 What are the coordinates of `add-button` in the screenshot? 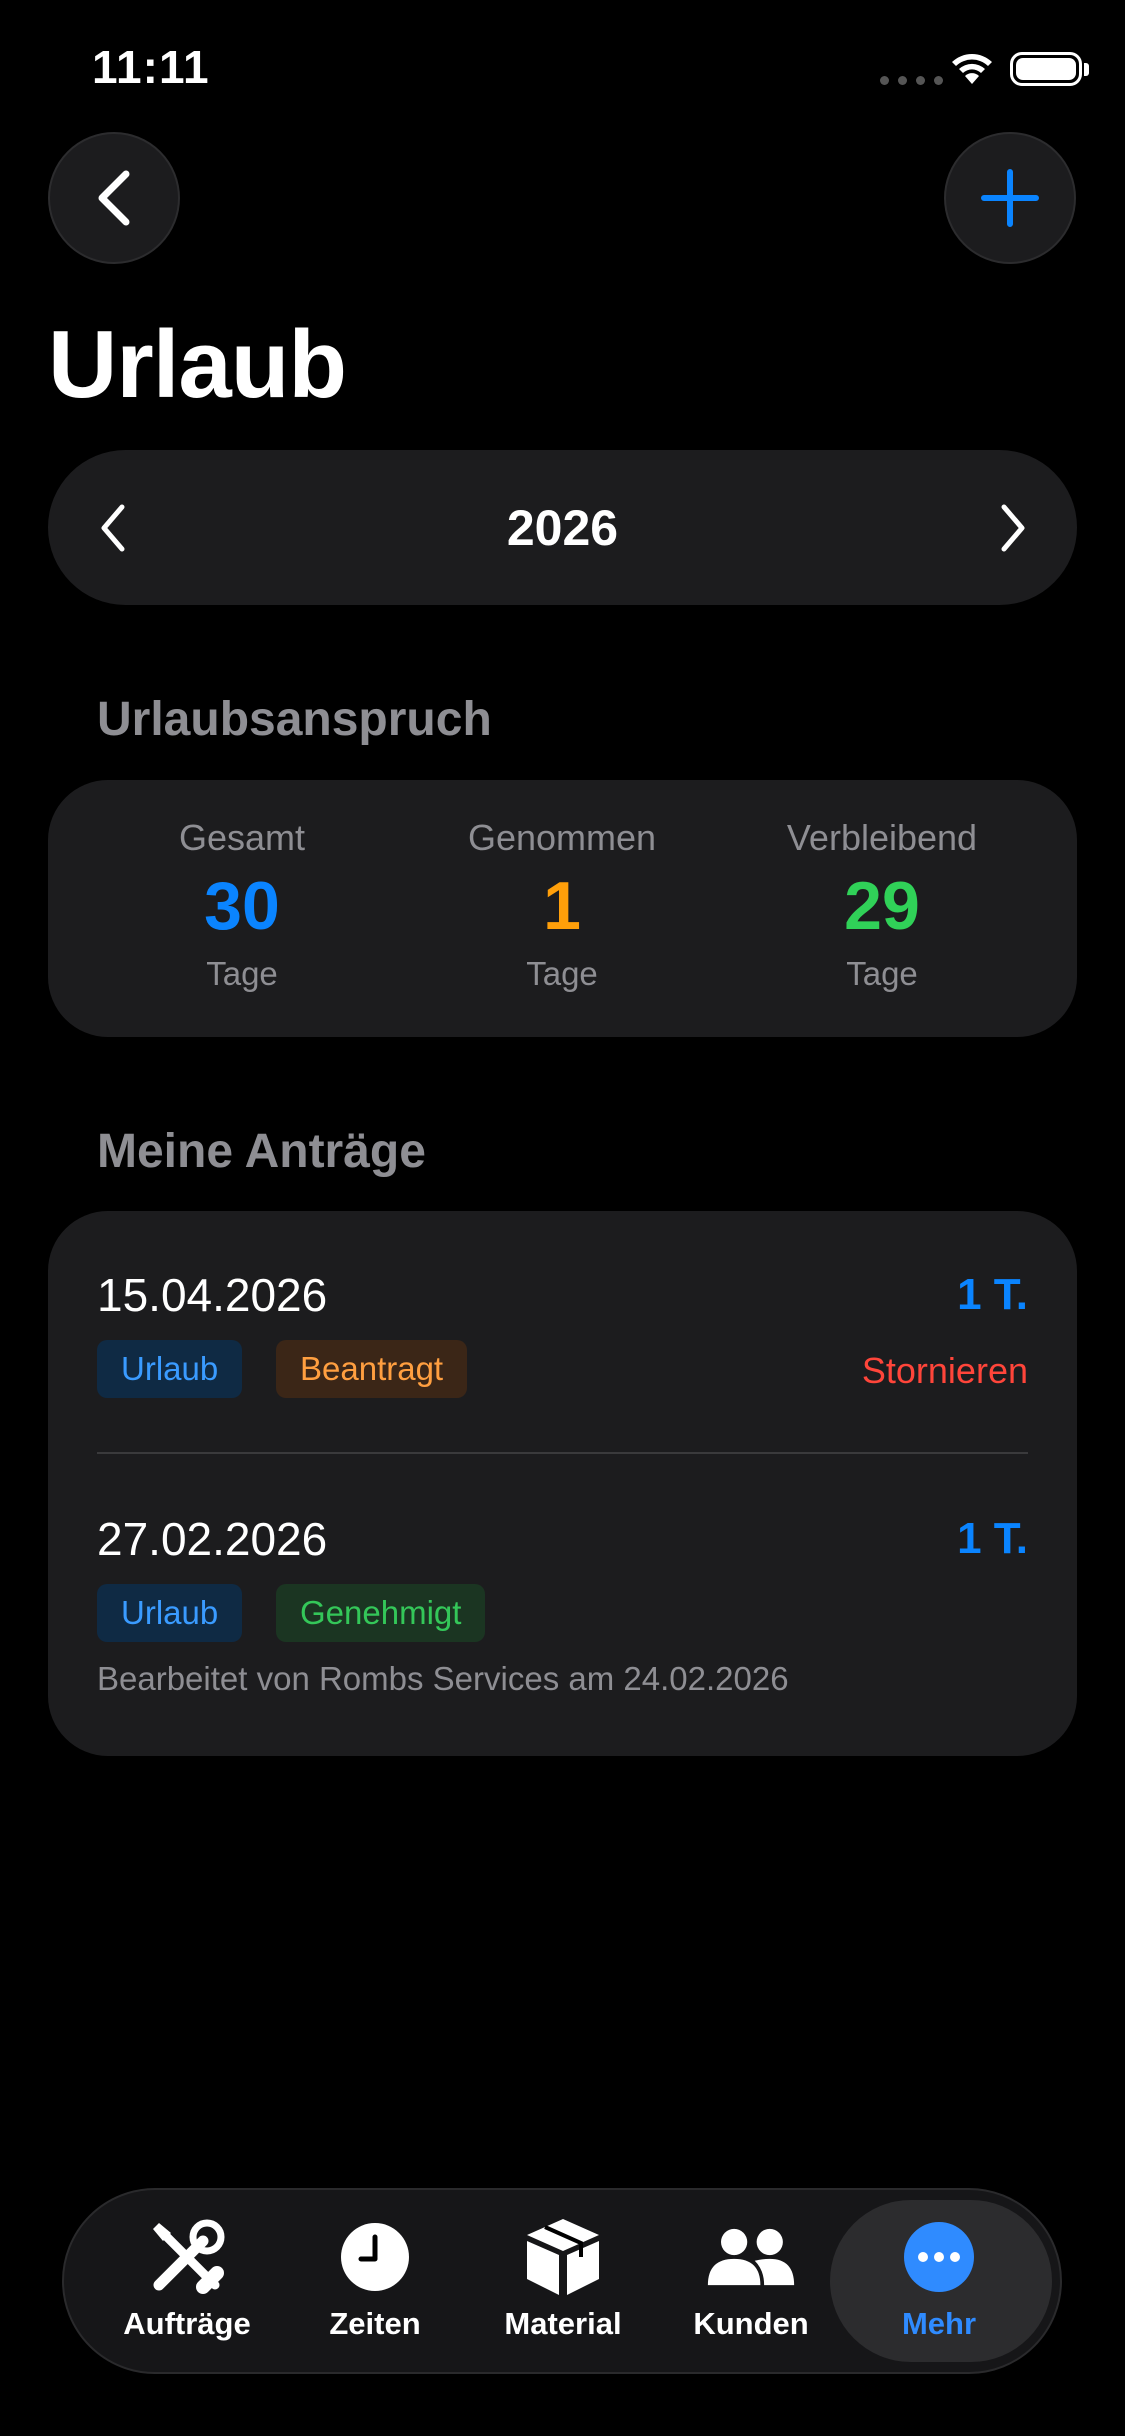 It's located at (1010, 198).